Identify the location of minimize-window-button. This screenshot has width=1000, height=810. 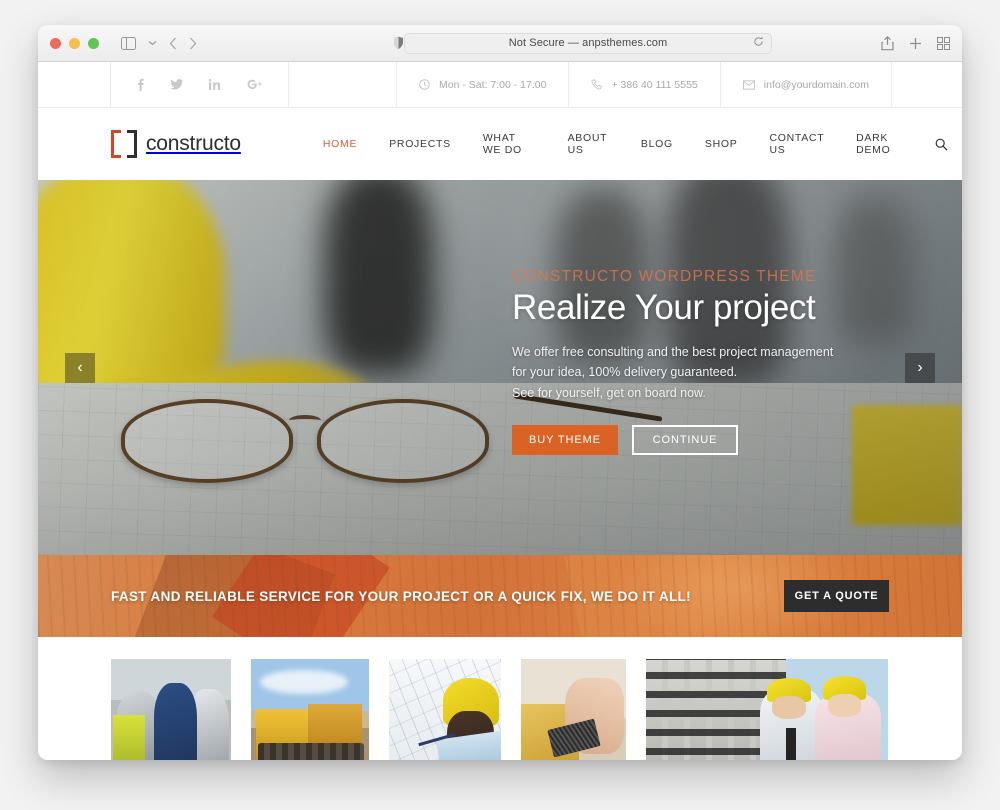
(74, 43).